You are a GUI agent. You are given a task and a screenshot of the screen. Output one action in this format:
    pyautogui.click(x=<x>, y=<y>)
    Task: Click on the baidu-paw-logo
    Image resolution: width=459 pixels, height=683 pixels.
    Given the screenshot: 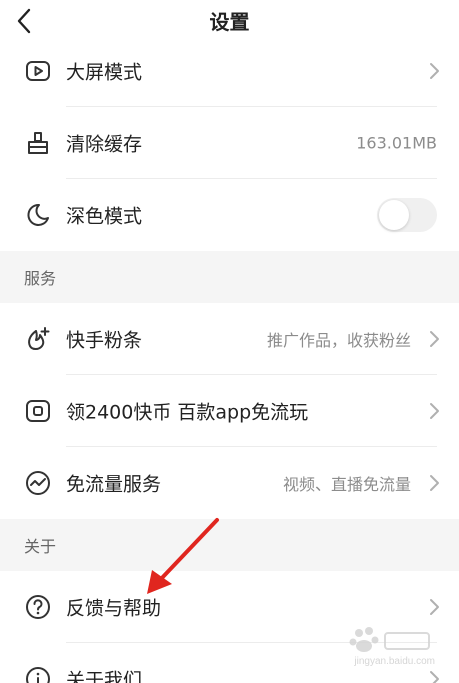 What is the action you would take?
    pyautogui.click(x=389, y=639)
    